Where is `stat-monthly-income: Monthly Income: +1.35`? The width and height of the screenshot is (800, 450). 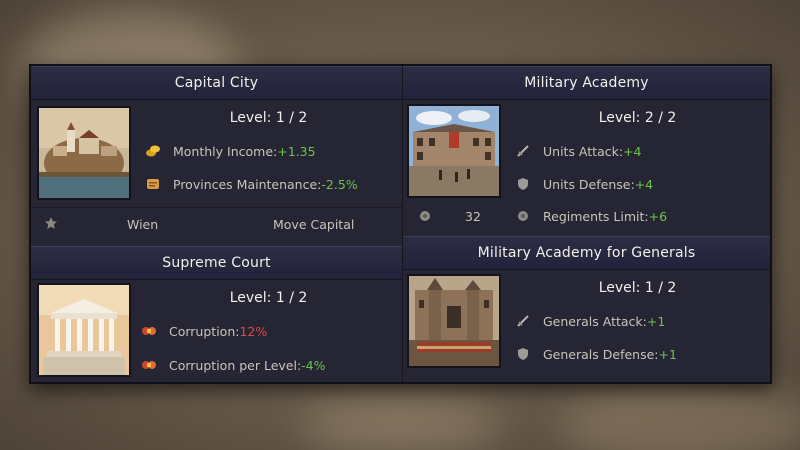 stat-monthly-income: Monthly Income: +1.35 is located at coordinates (230, 151).